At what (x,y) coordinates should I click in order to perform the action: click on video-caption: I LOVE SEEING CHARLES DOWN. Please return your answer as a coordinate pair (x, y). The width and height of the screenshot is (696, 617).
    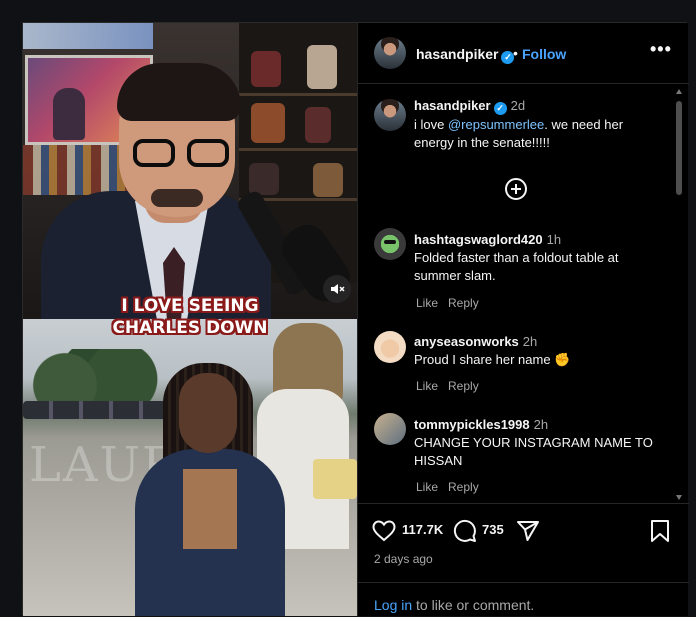
    Looking at the image, I should click on (190, 317).